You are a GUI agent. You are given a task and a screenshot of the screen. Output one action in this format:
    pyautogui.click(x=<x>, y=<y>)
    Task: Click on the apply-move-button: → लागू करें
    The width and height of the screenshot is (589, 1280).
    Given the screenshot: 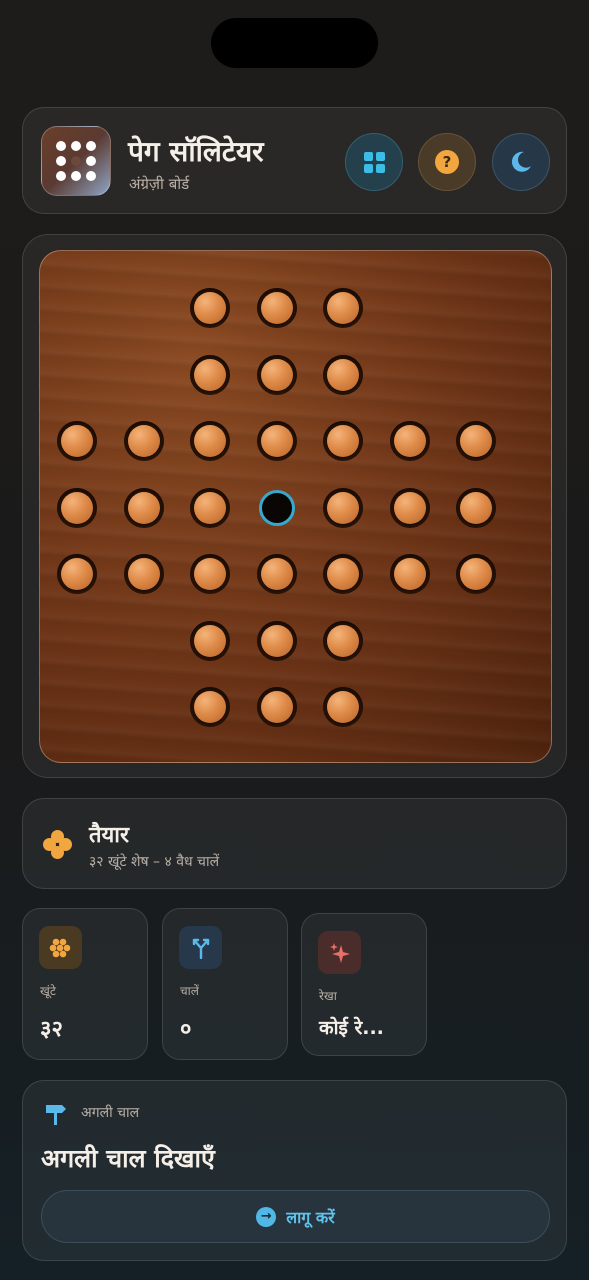 What is the action you would take?
    pyautogui.click(x=295, y=1216)
    